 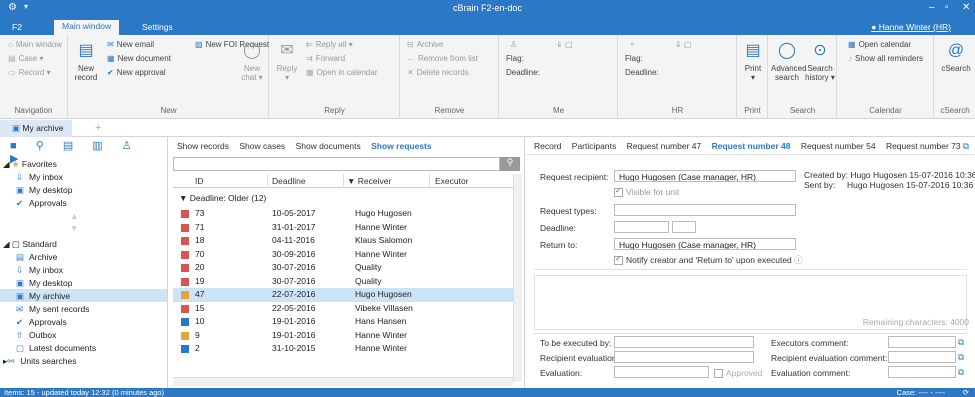 What do you see at coordinates (83, 243) in the screenshot?
I see `standard-node: ◢ ▢ Standard` at bounding box center [83, 243].